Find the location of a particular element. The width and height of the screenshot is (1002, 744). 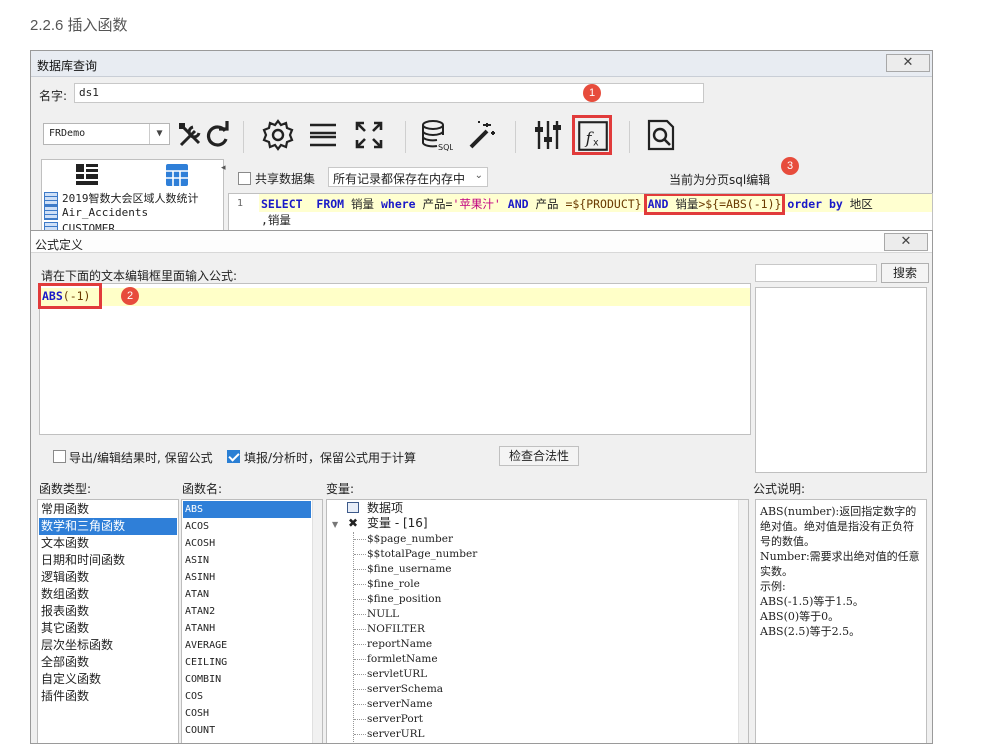

parameters-sliders-icon is located at coordinates (548, 135).